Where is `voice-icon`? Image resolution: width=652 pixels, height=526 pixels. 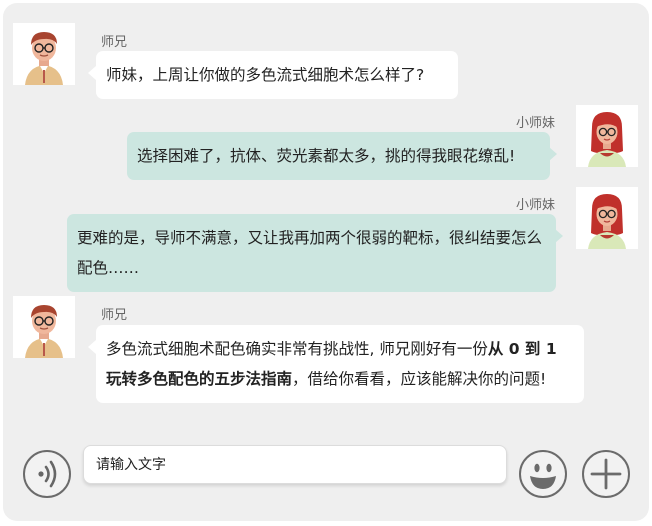 voice-icon is located at coordinates (47, 474).